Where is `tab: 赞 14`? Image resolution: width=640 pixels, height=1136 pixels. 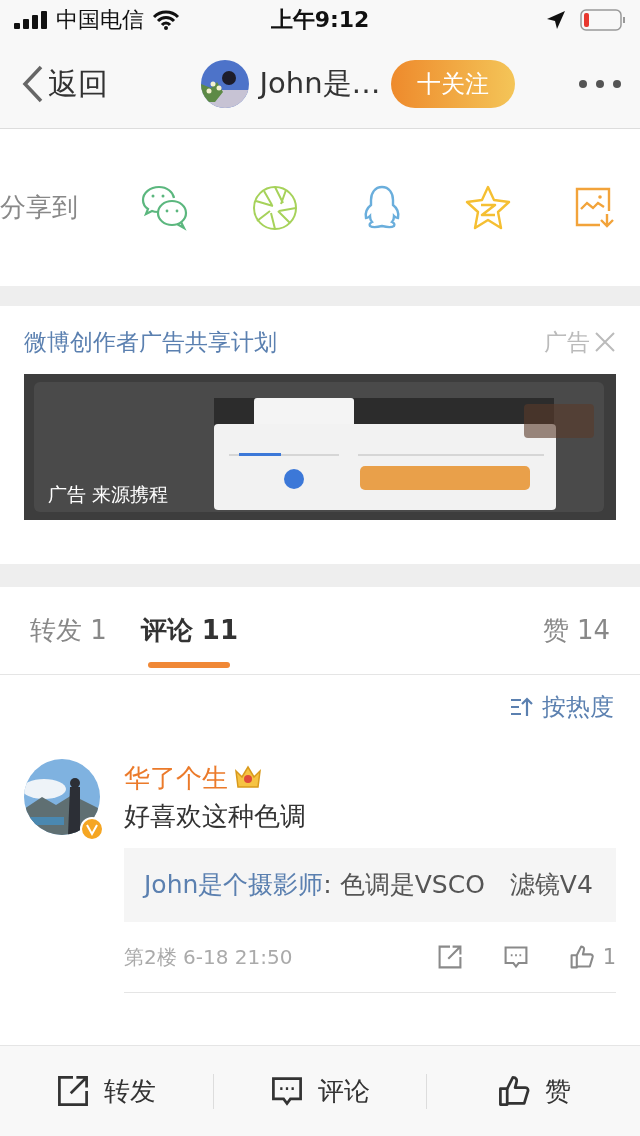 tab: 赞 14 is located at coordinates (576, 630).